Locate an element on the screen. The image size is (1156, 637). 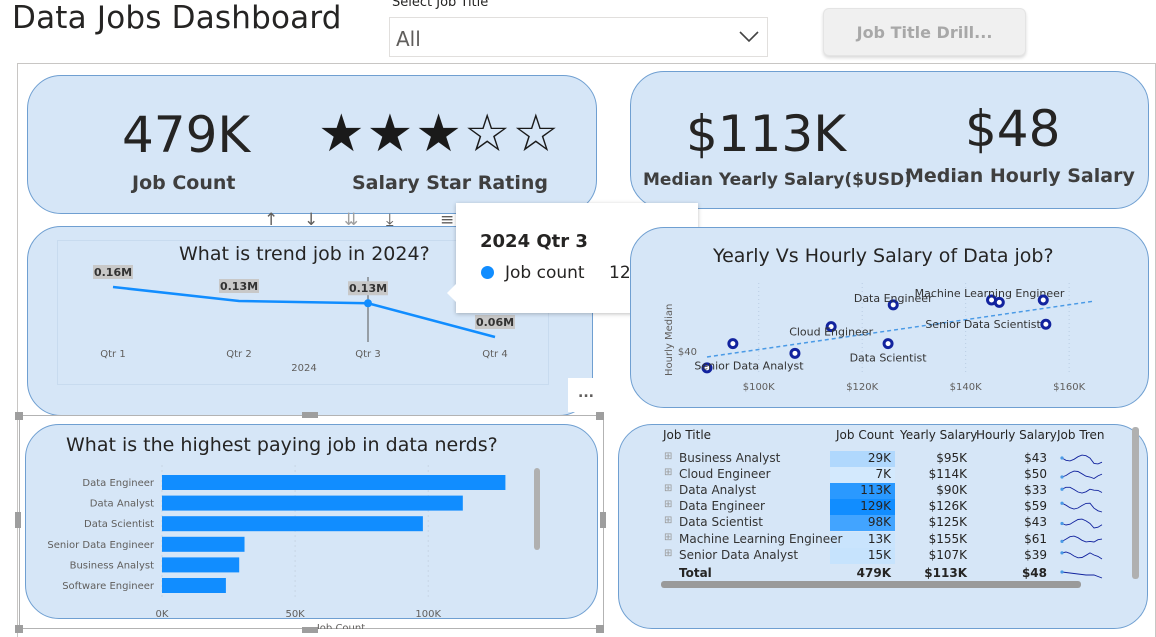
table-row: ⊞ Cloud Engineer 7K $114K $50 is located at coordinates (885, 475).